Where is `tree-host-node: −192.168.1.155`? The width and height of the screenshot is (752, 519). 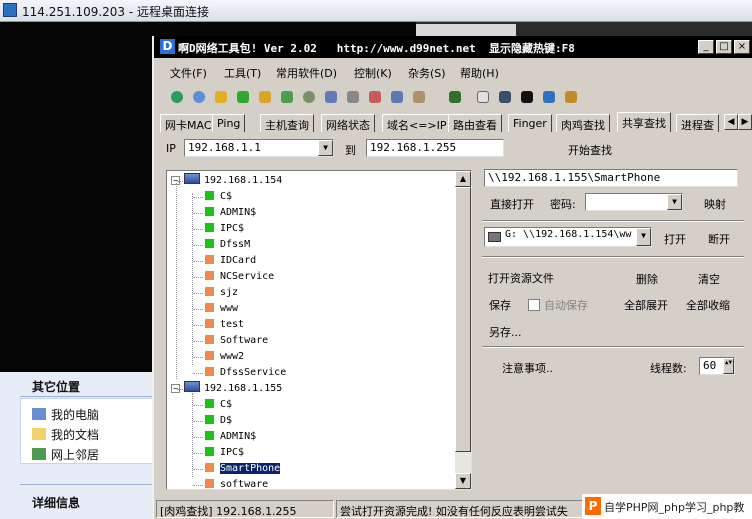
tree-host-node: −192.168.1.155 is located at coordinates (226, 388).